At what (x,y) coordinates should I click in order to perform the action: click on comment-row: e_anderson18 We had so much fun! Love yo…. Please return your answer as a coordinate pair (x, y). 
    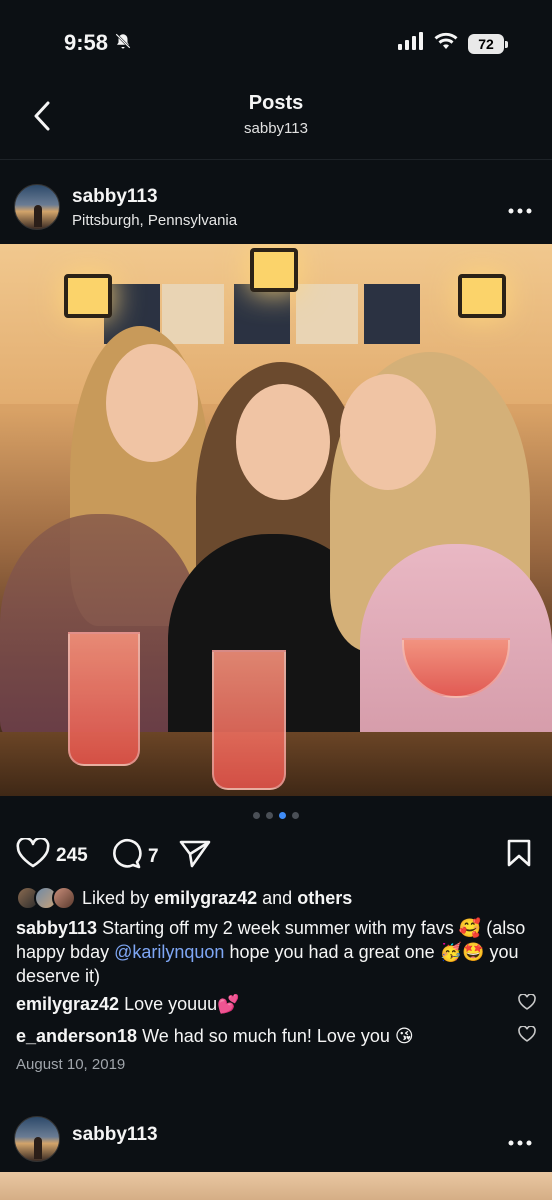
    Looking at the image, I should click on (276, 1036).